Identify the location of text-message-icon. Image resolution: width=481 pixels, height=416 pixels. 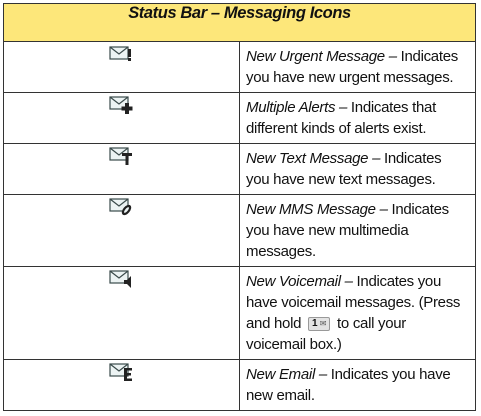
(122, 155).